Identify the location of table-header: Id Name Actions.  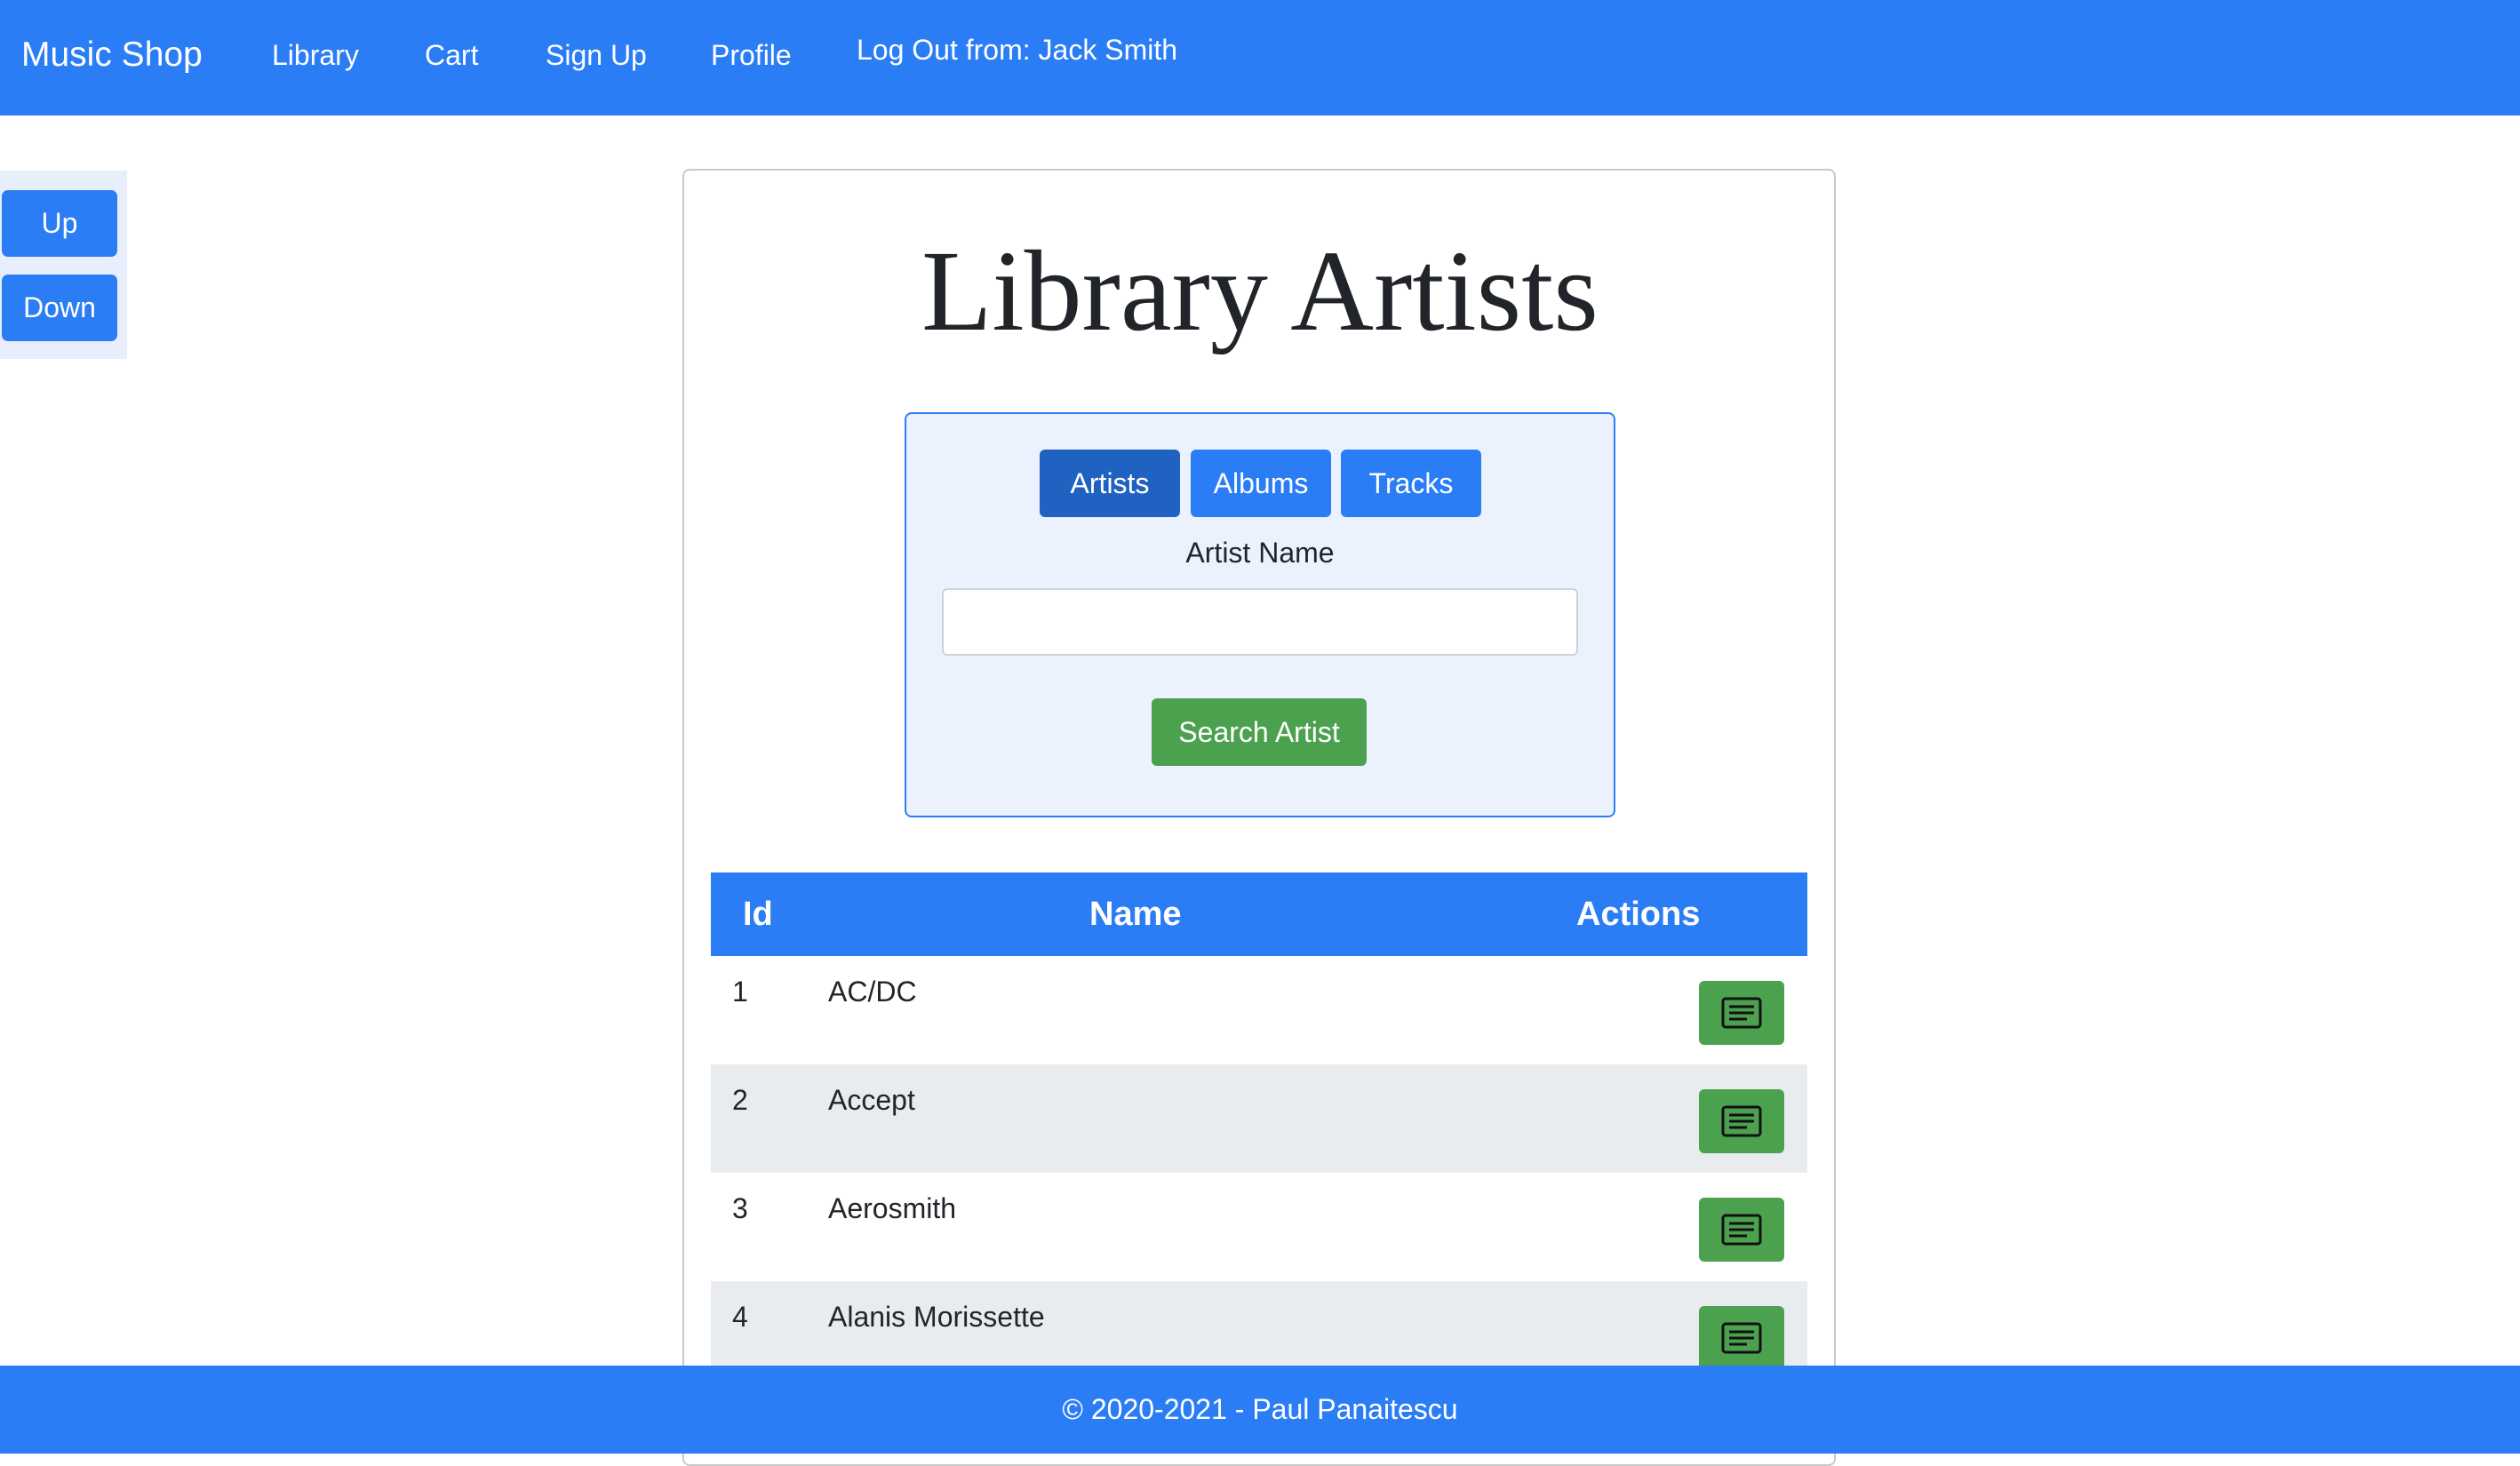
(1259, 914).